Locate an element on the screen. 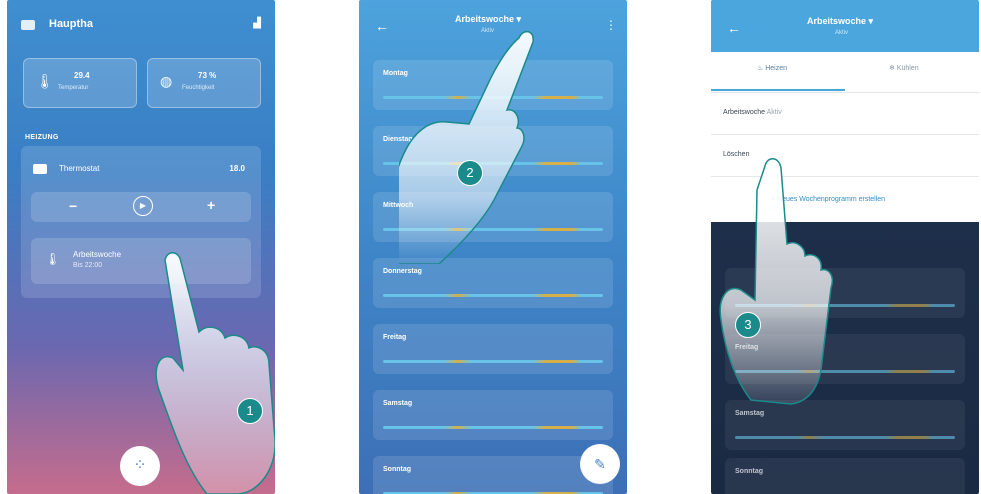  day-card-thursday: Donnerstag is located at coordinates (493, 283).